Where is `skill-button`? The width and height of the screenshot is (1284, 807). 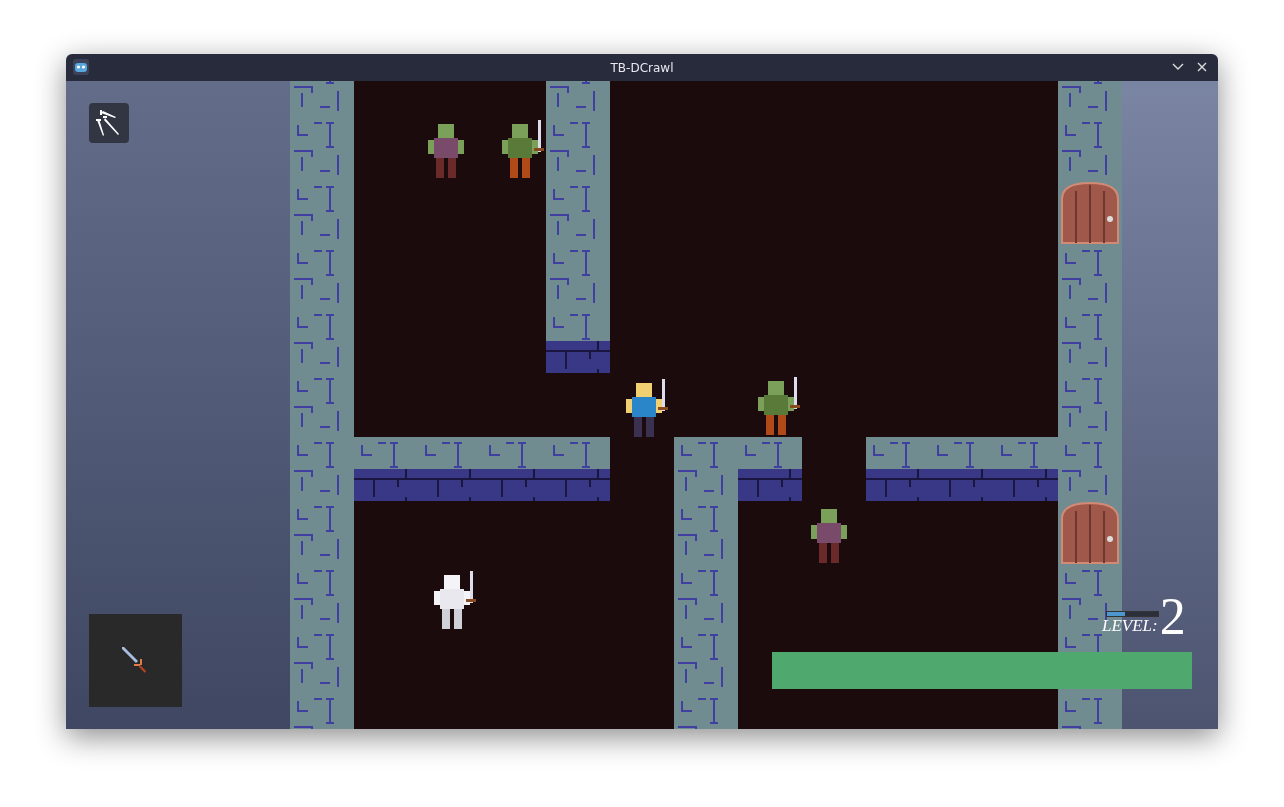
skill-button is located at coordinates (109, 123).